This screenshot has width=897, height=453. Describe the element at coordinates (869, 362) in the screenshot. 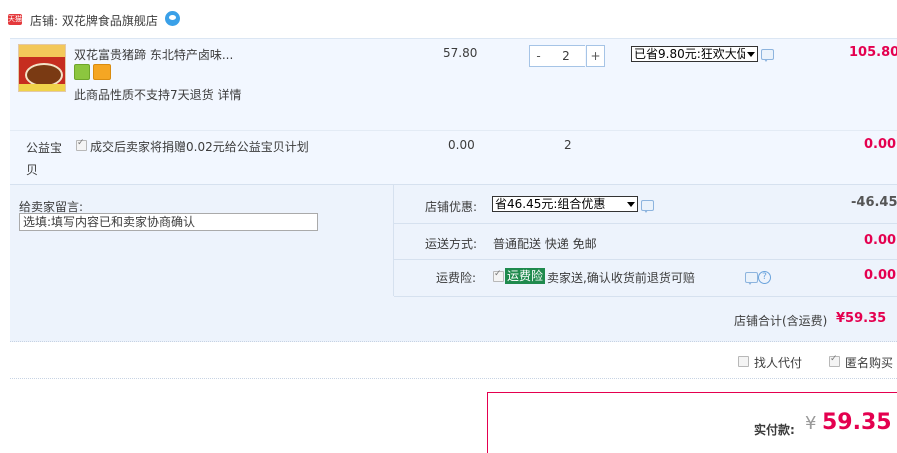

I see `anonymous-label: 匿名购买` at that location.